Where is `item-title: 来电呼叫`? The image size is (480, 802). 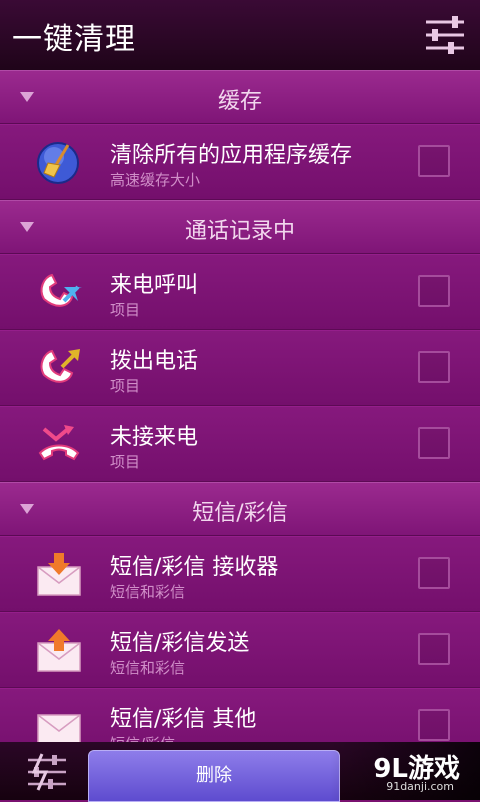 item-title: 来电呼叫 is located at coordinates (154, 285).